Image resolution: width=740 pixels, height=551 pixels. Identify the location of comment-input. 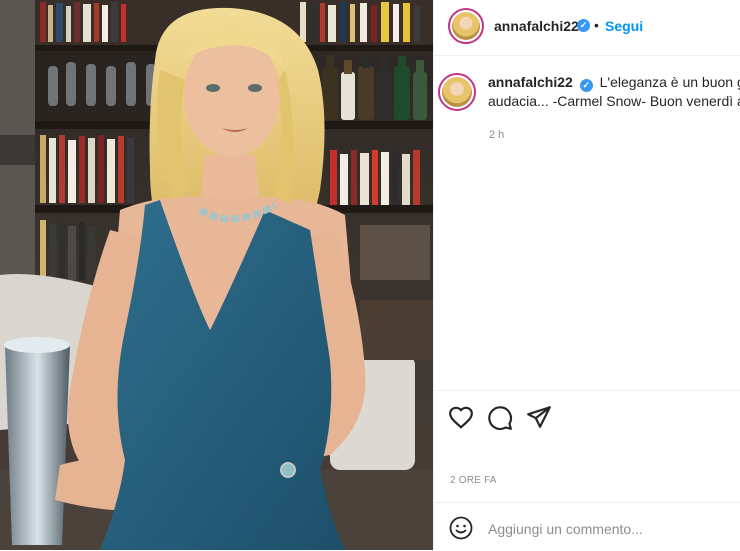
(608, 529).